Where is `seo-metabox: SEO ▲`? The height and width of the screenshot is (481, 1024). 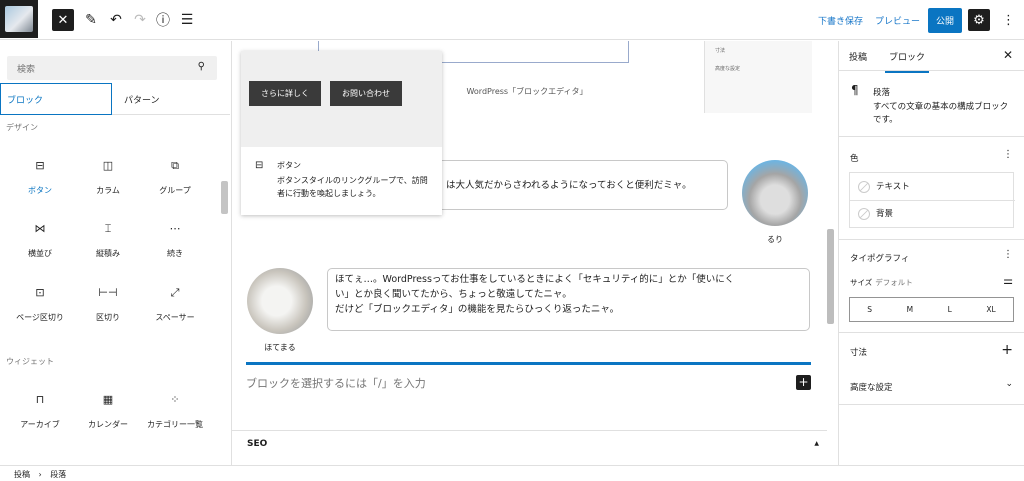 seo-metabox: SEO ▲ is located at coordinates (529, 447).